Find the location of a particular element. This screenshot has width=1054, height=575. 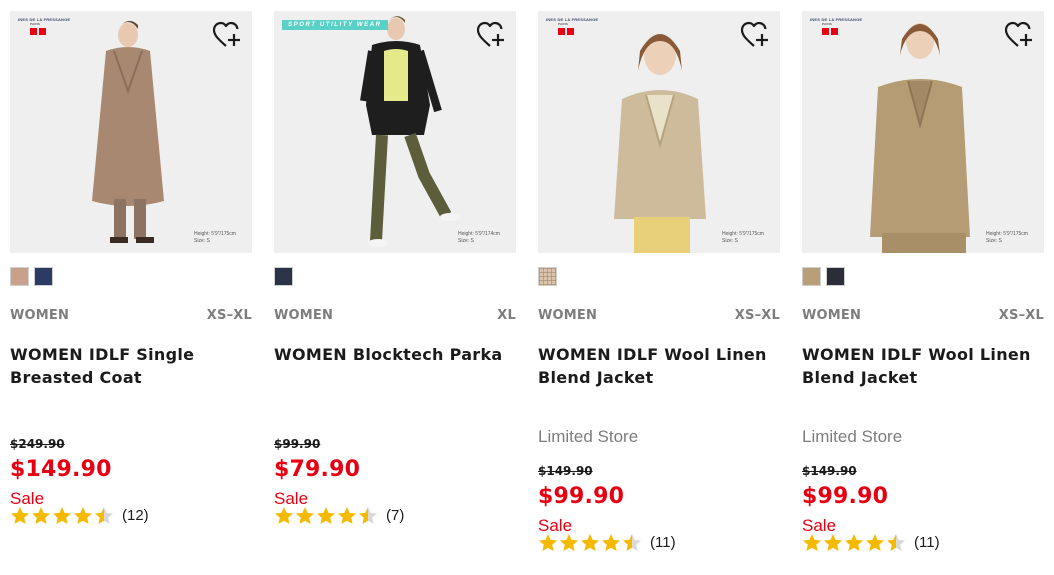

sale-price: $149.90 is located at coordinates (61, 469).